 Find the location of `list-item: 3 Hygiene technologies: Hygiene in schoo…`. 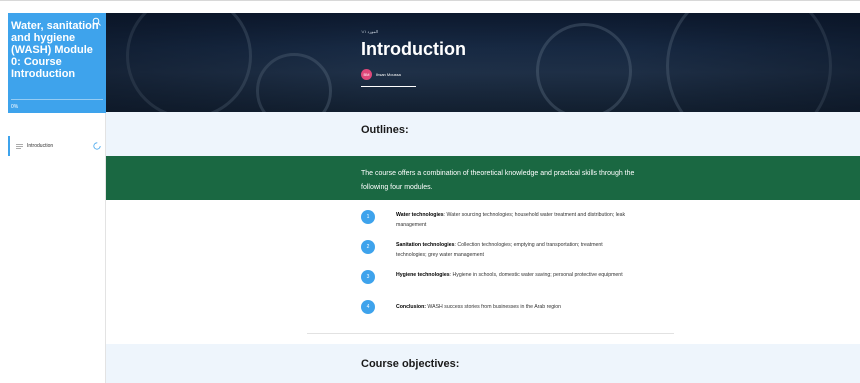

list-item: 3 Hygiene technologies: Hygiene in schoo… is located at coordinates (511, 277).